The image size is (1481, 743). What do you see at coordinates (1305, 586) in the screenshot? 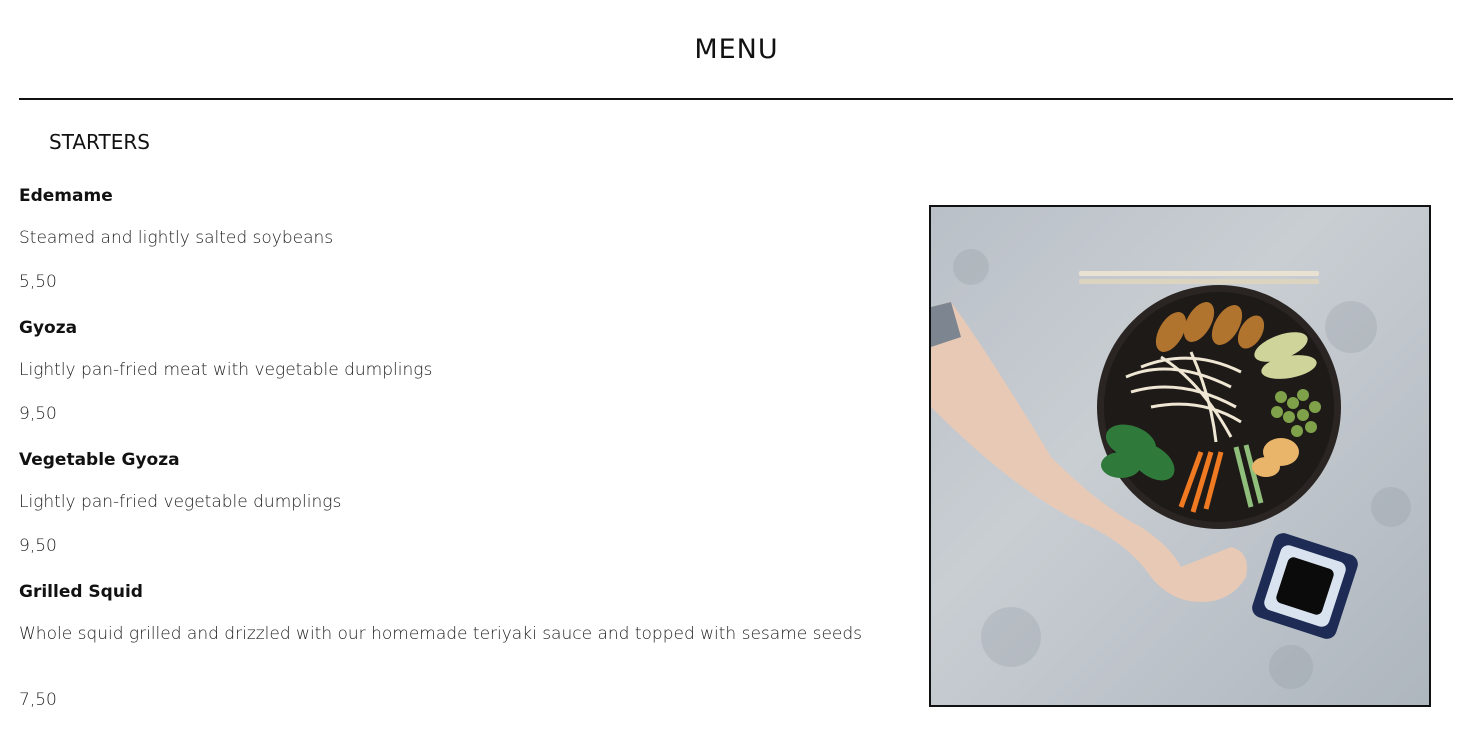
I see `sauce-dish` at bounding box center [1305, 586].